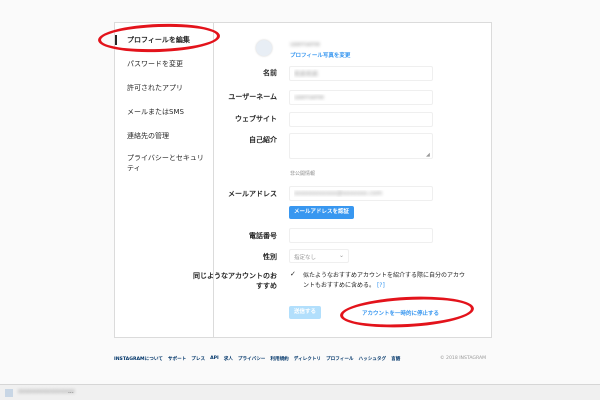 The height and width of the screenshot is (400, 600). I want to click on footer-link-press: プレス, so click(198, 360).